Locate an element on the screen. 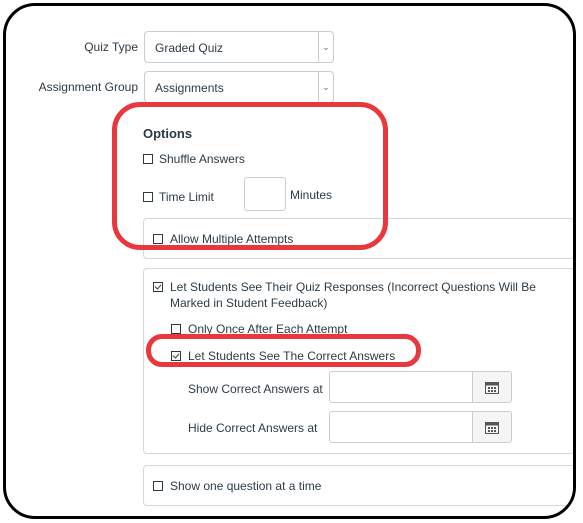  show-correct-answers-label: Show Correct Answers at is located at coordinates (255, 389).